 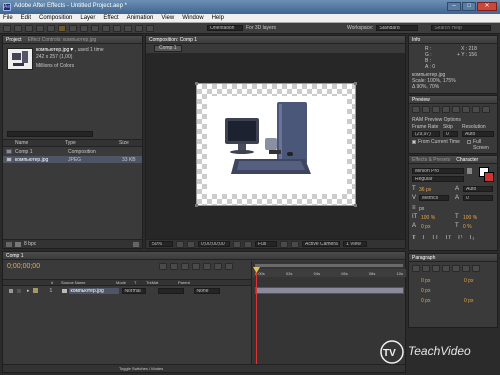 What do you see at coordinates (466, 109) in the screenshot?
I see `audio-icon` at bounding box center [466, 109].